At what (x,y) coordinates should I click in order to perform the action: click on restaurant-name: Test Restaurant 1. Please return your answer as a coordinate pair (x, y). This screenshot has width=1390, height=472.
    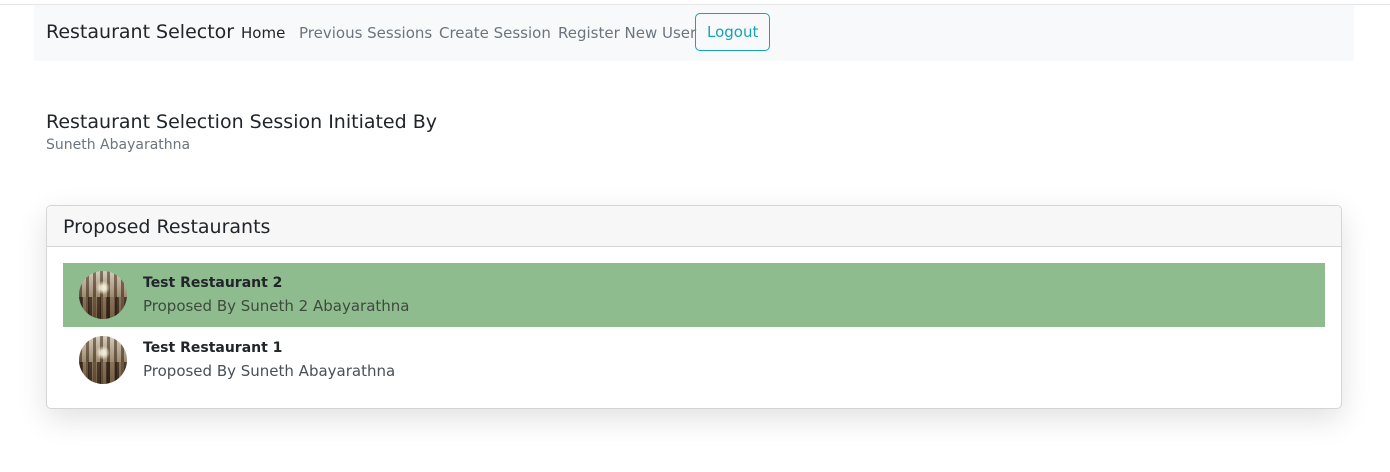
    Looking at the image, I should click on (213, 348).